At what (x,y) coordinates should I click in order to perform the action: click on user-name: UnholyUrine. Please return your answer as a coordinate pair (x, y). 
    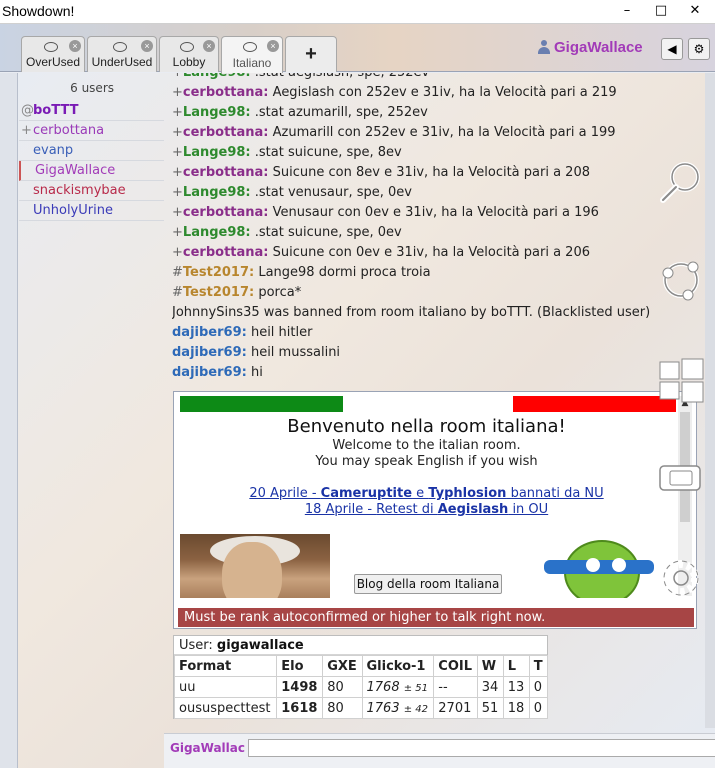
    Looking at the image, I should click on (73, 210).